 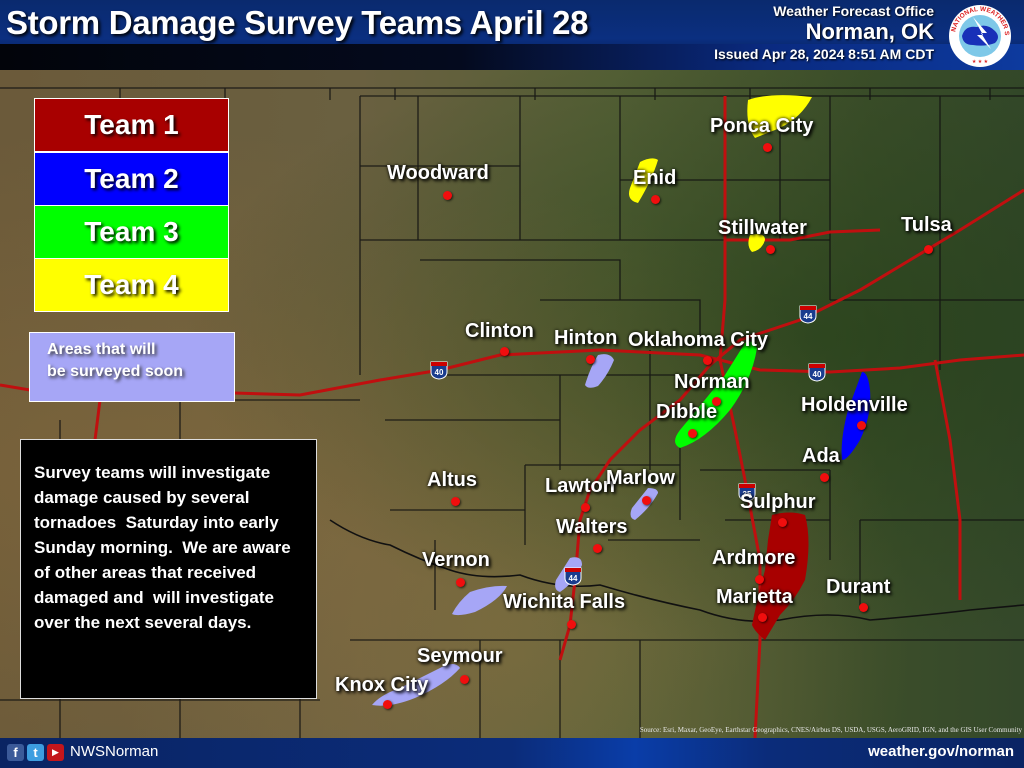 What do you see at coordinates (861, 425) in the screenshot?
I see `city-dot-holdenville` at bounding box center [861, 425].